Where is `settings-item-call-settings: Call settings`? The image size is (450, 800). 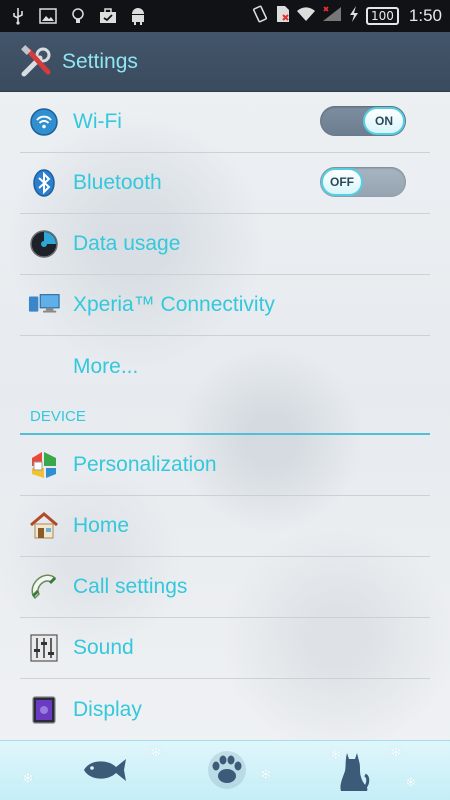
settings-item-call-settings: Call settings is located at coordinates (225, 587).